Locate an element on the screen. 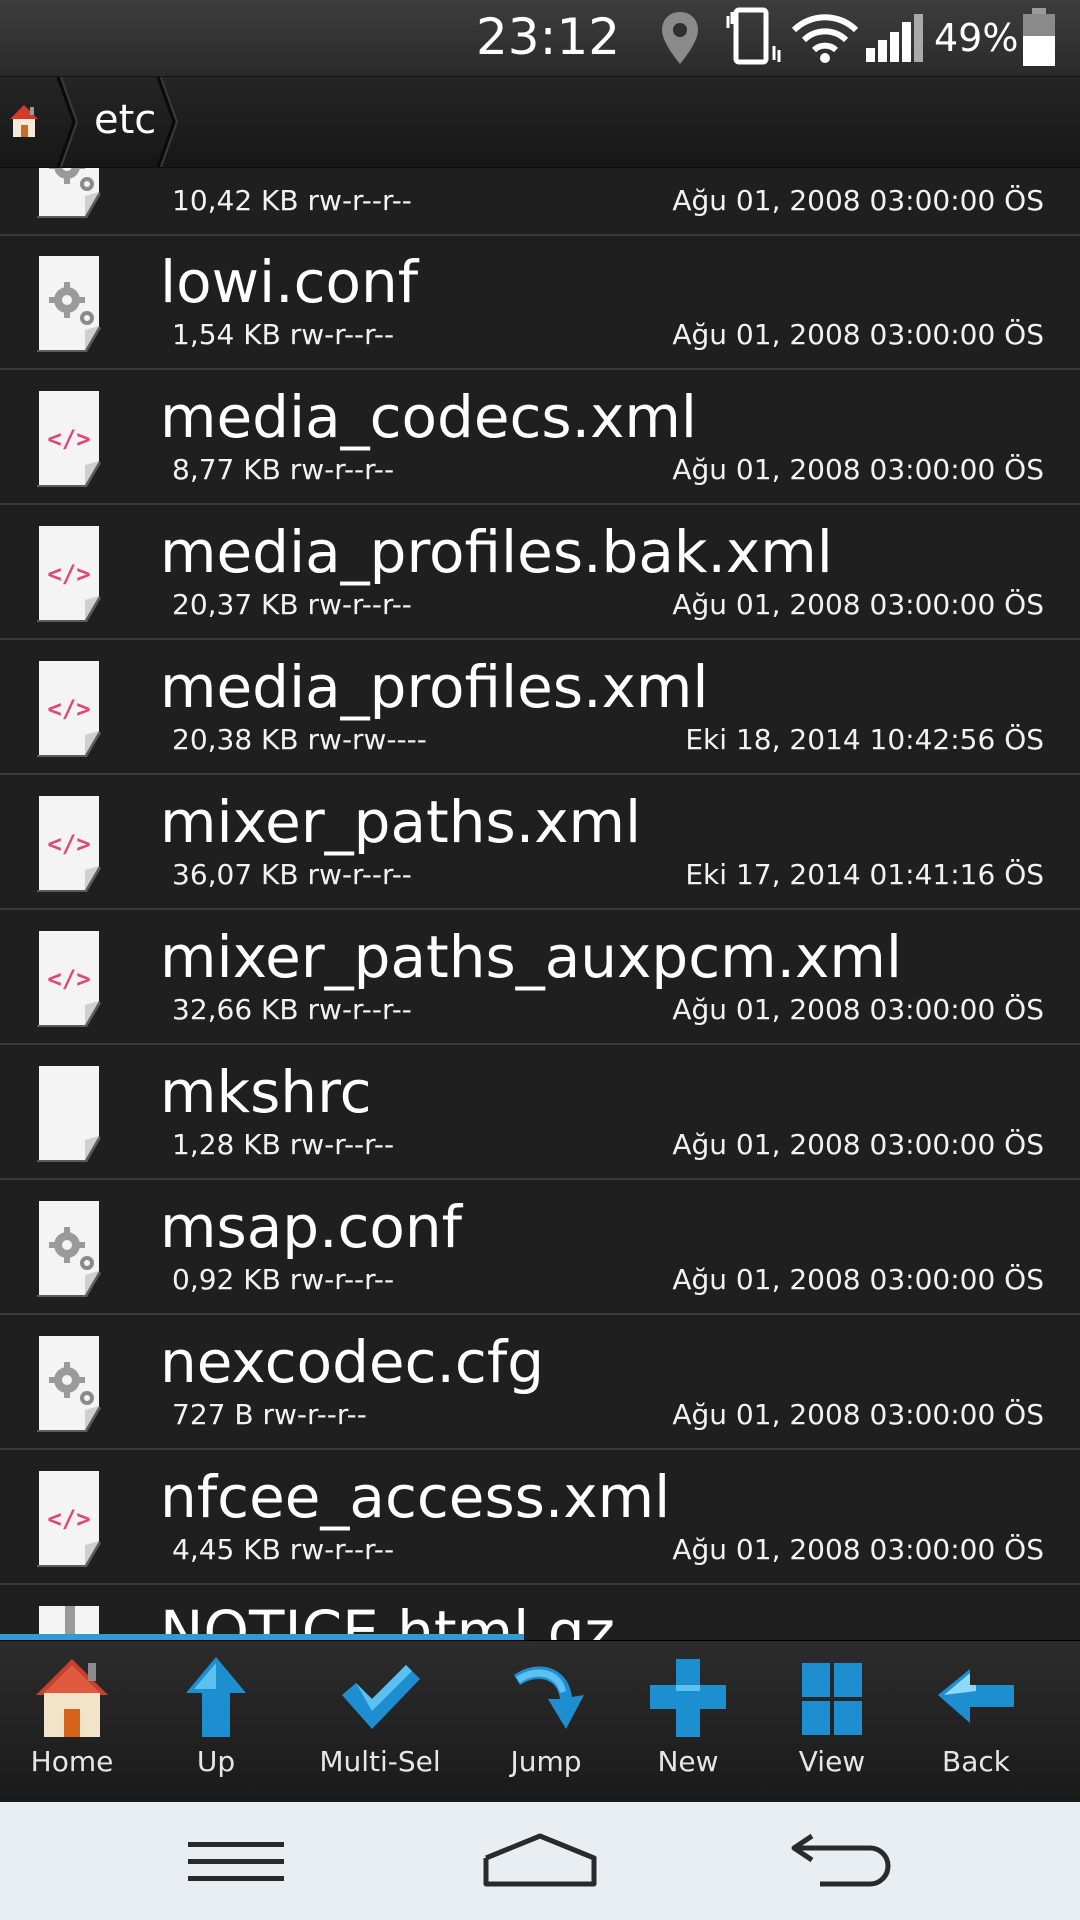 This screenshot has width=1080, height=1920. file-name: lowi.conf is located at coordinates (289, 282).